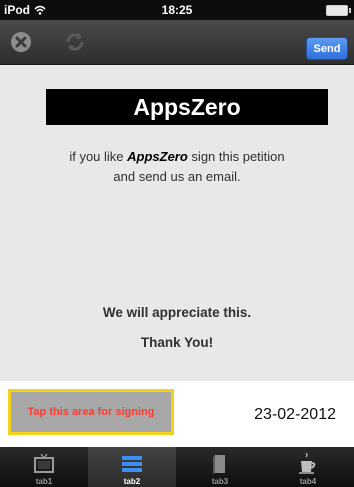 This screenshot has height=487, width=354. I want to click on status-bar: iPod 18:25, so click(177, 10).